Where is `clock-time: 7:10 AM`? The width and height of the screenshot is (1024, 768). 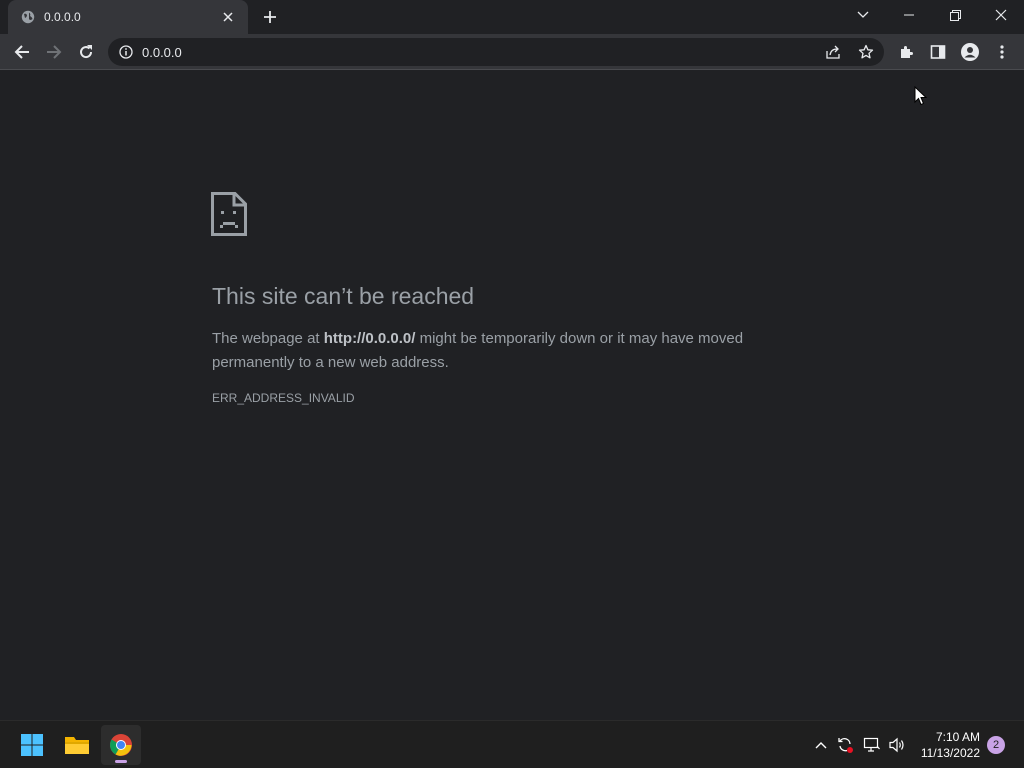
clock-time: 7:10 AM is located at coordinates (957, 737).